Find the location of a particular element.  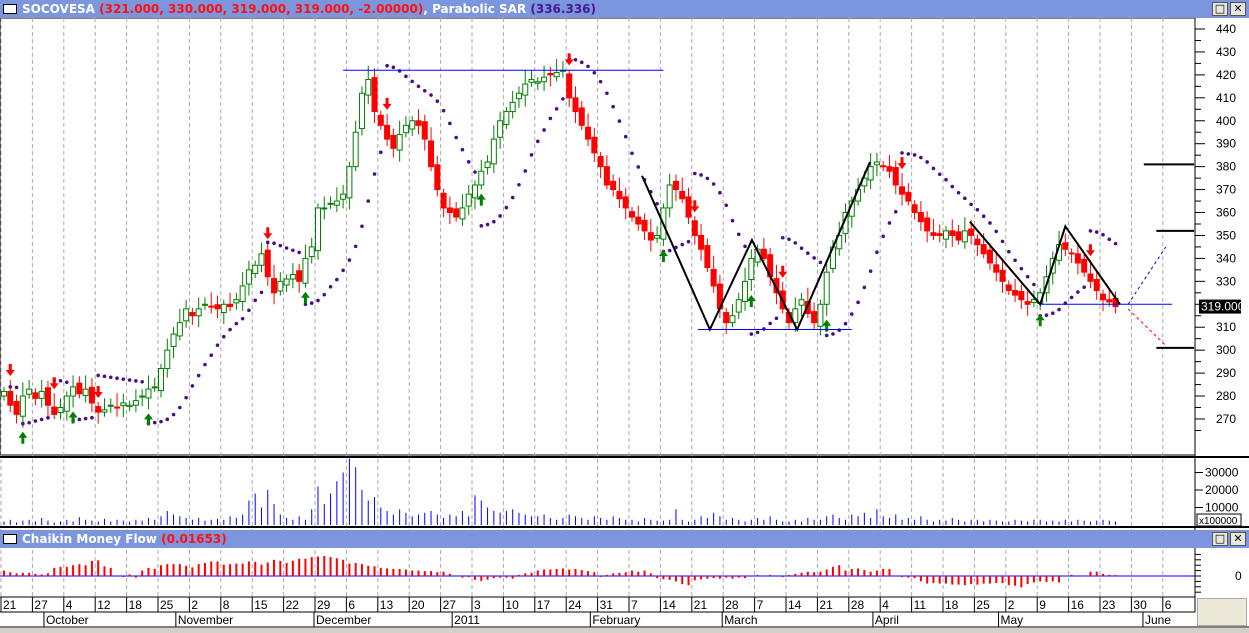

date-tick-label: 18 is located at coordinates (136, 605).